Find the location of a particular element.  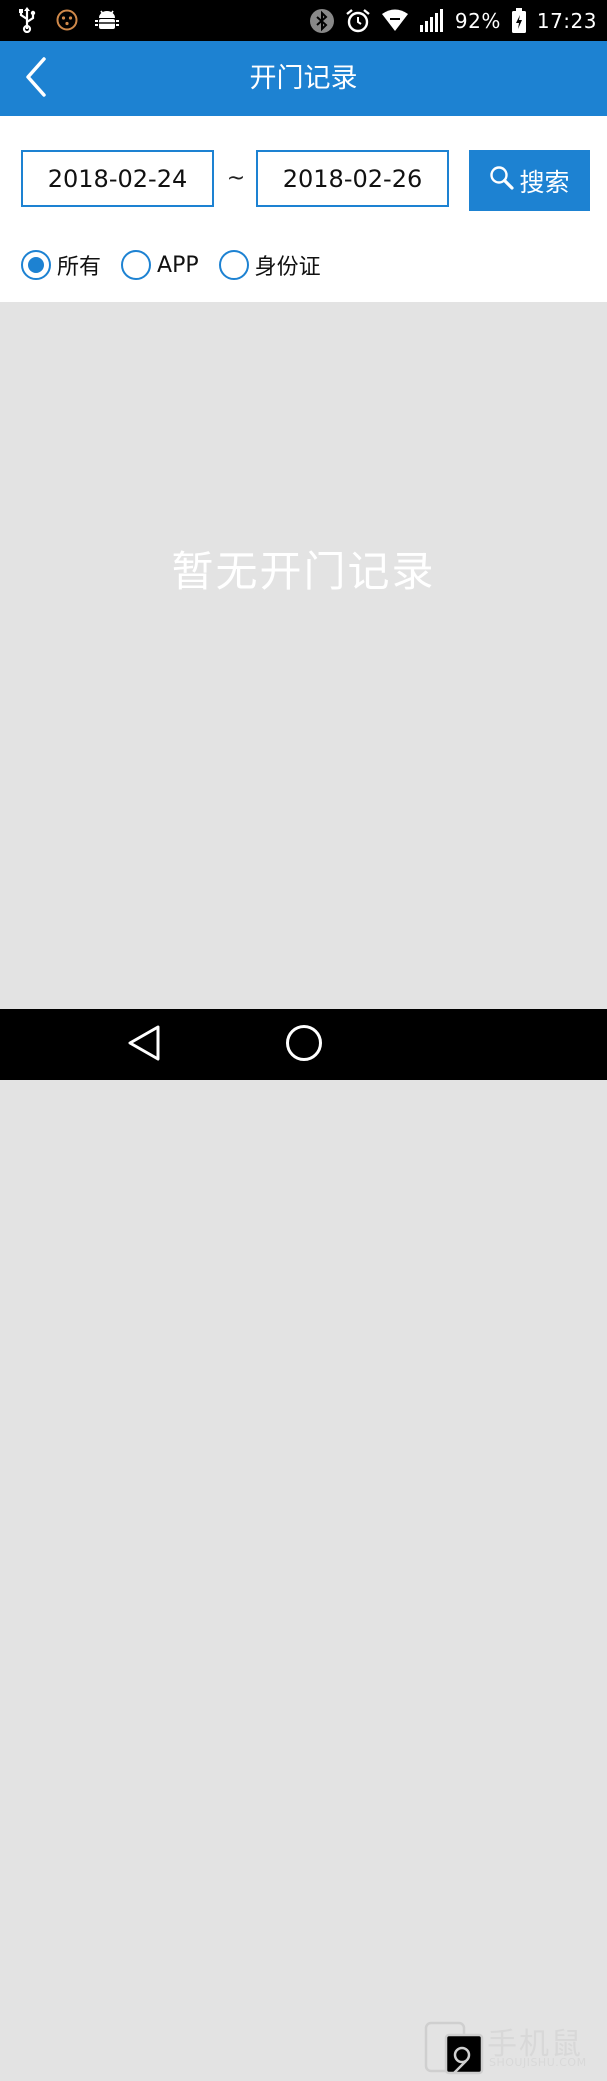

source-filter-group: 所有 APP 身份证 is located at coordinates (181, 265).